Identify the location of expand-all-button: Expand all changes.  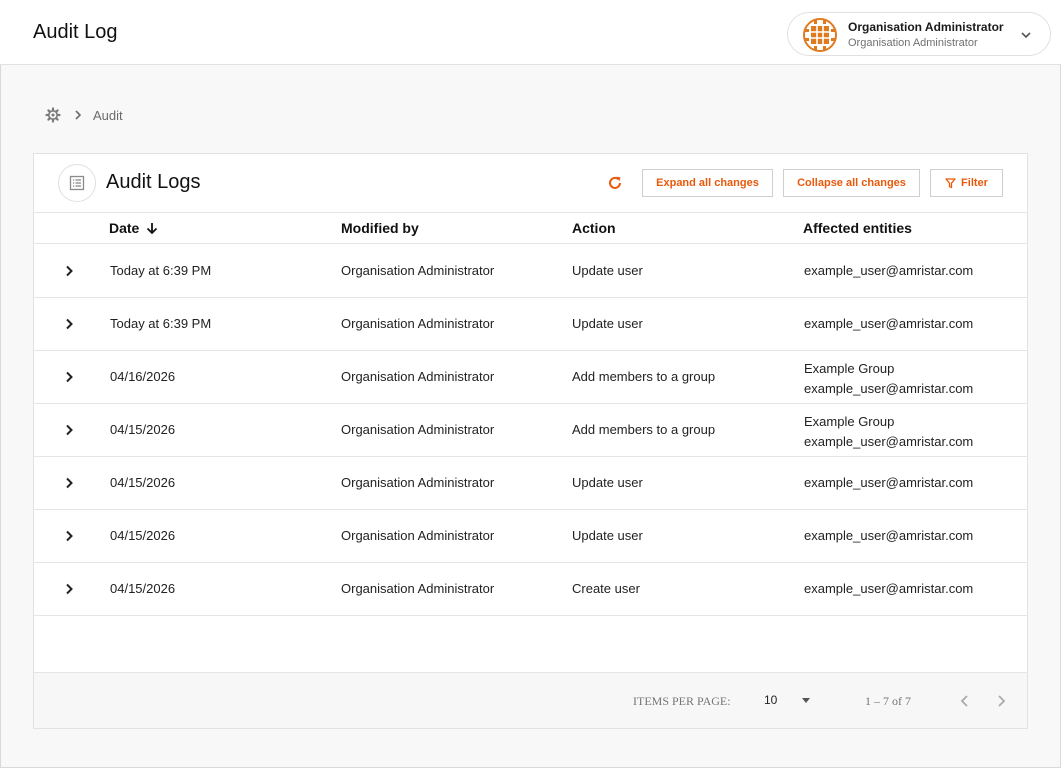
(707, 183).